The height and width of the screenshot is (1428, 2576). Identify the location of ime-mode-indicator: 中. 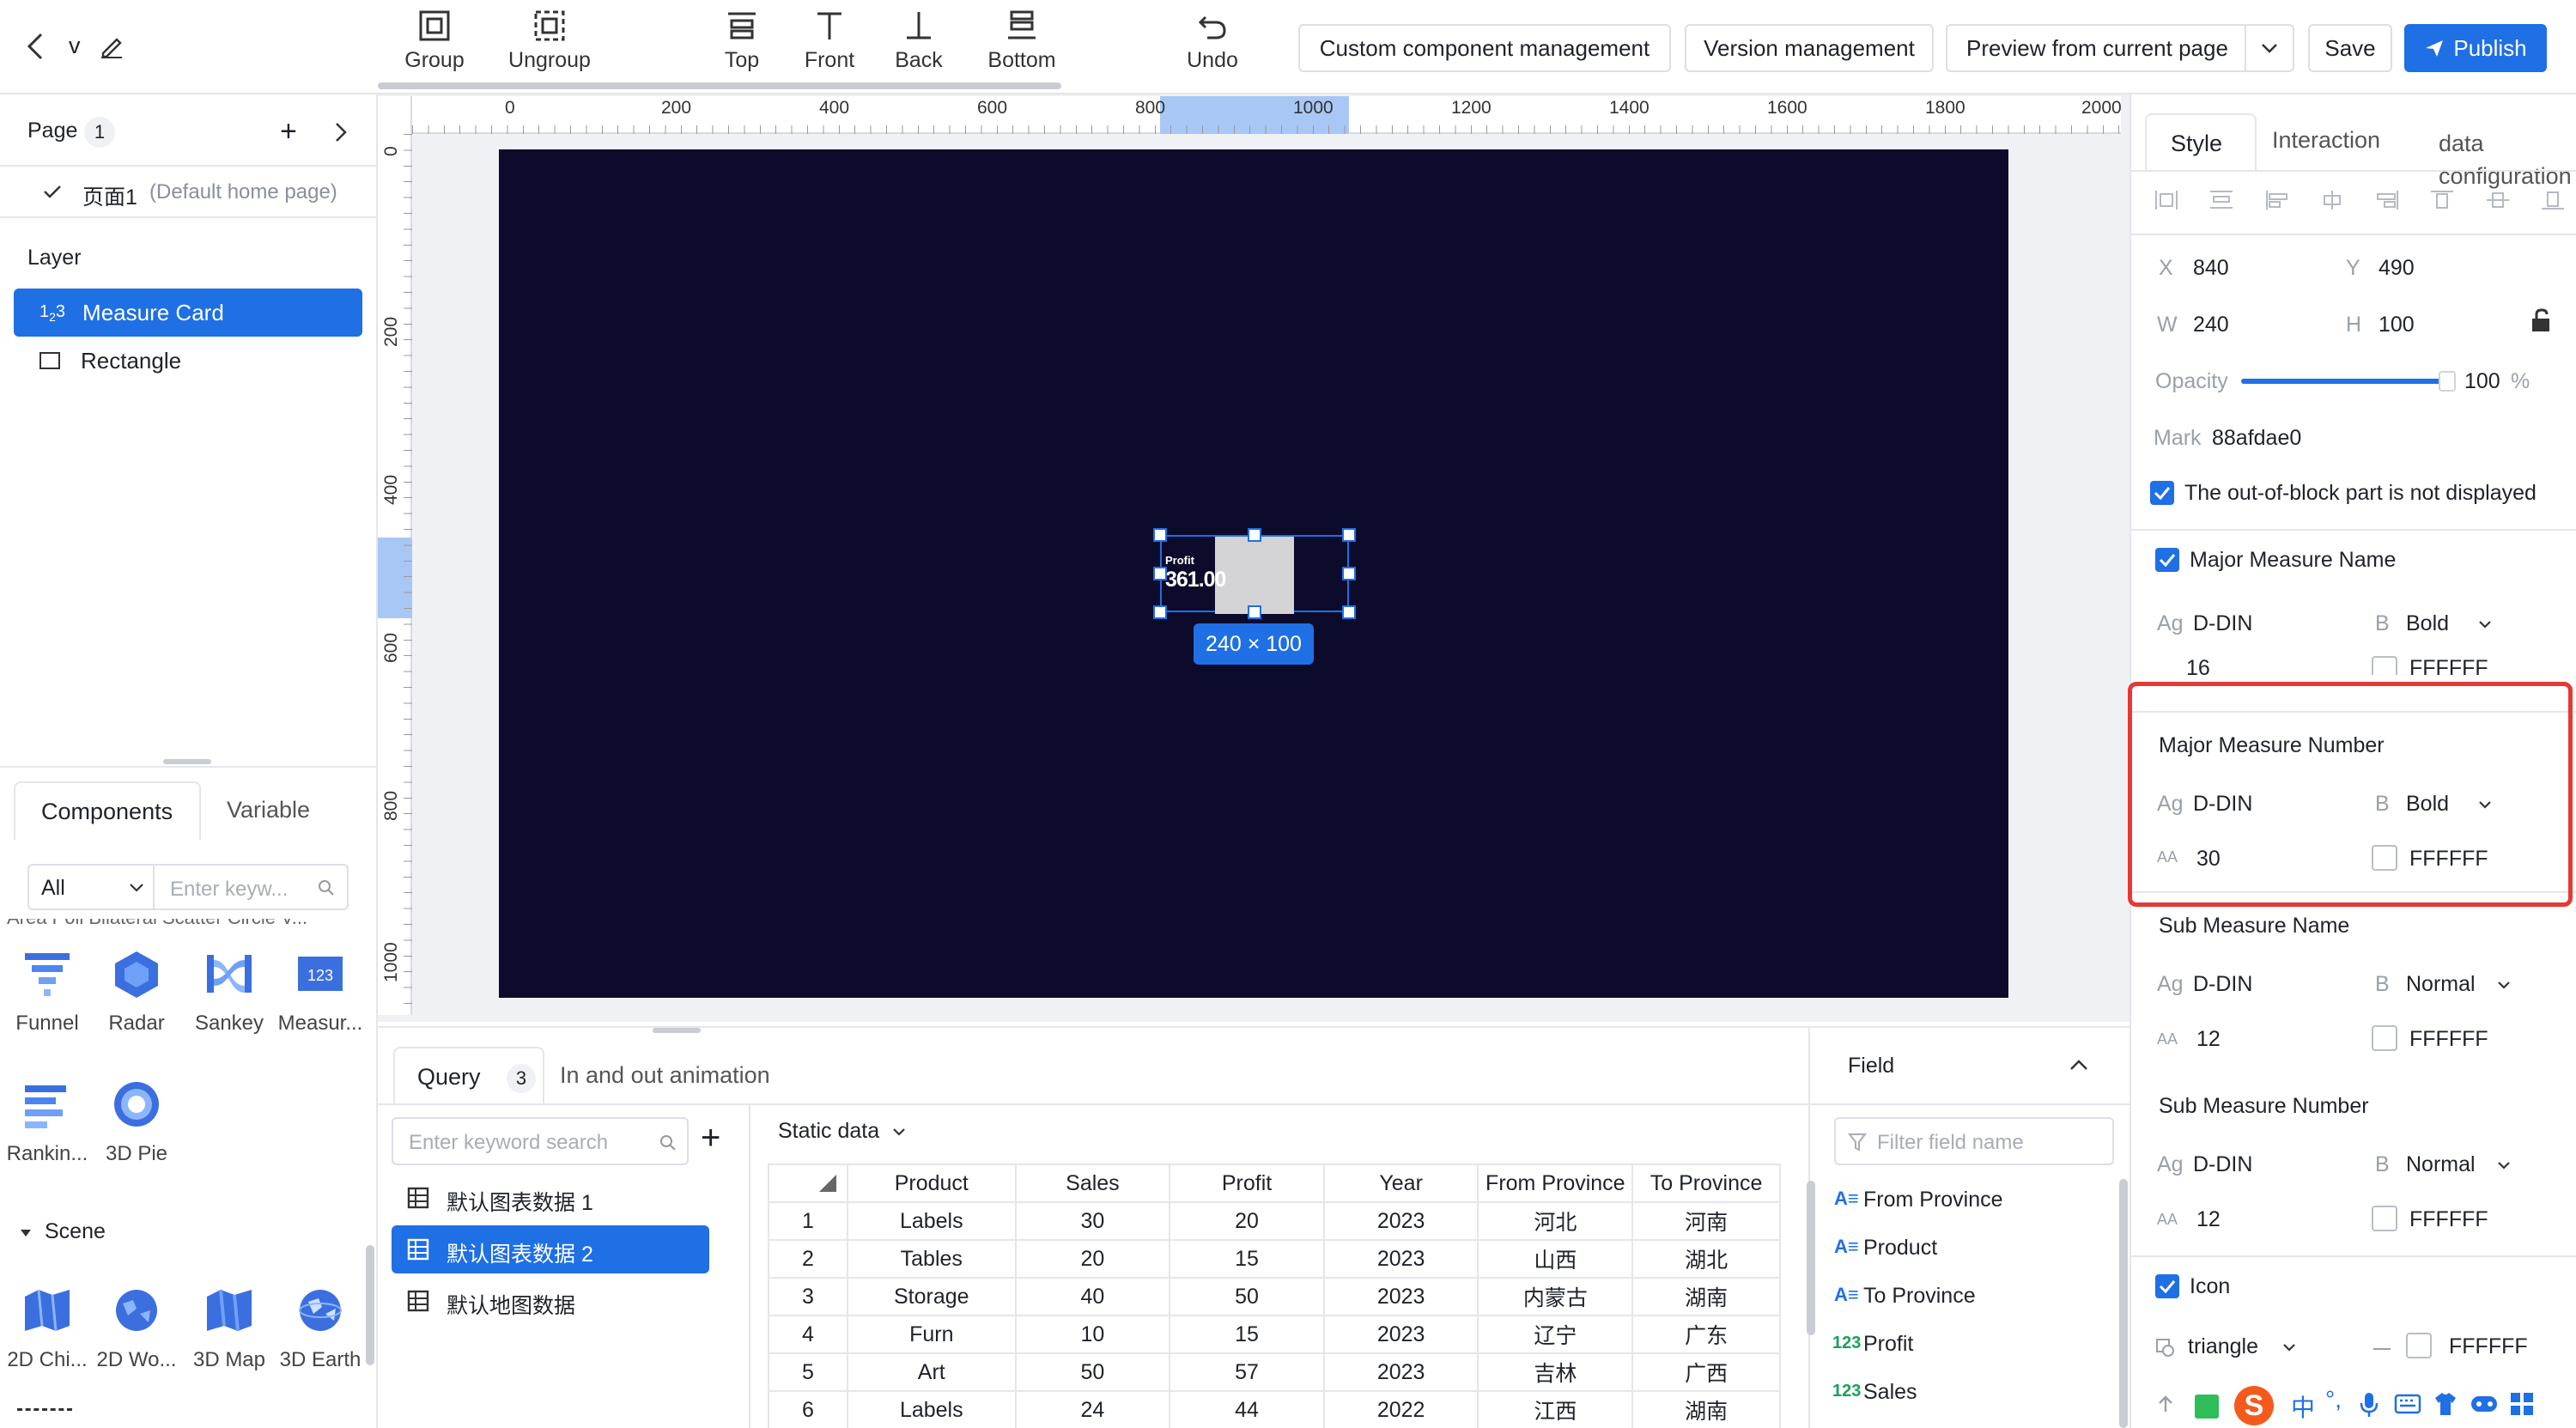
(2303, 1407).